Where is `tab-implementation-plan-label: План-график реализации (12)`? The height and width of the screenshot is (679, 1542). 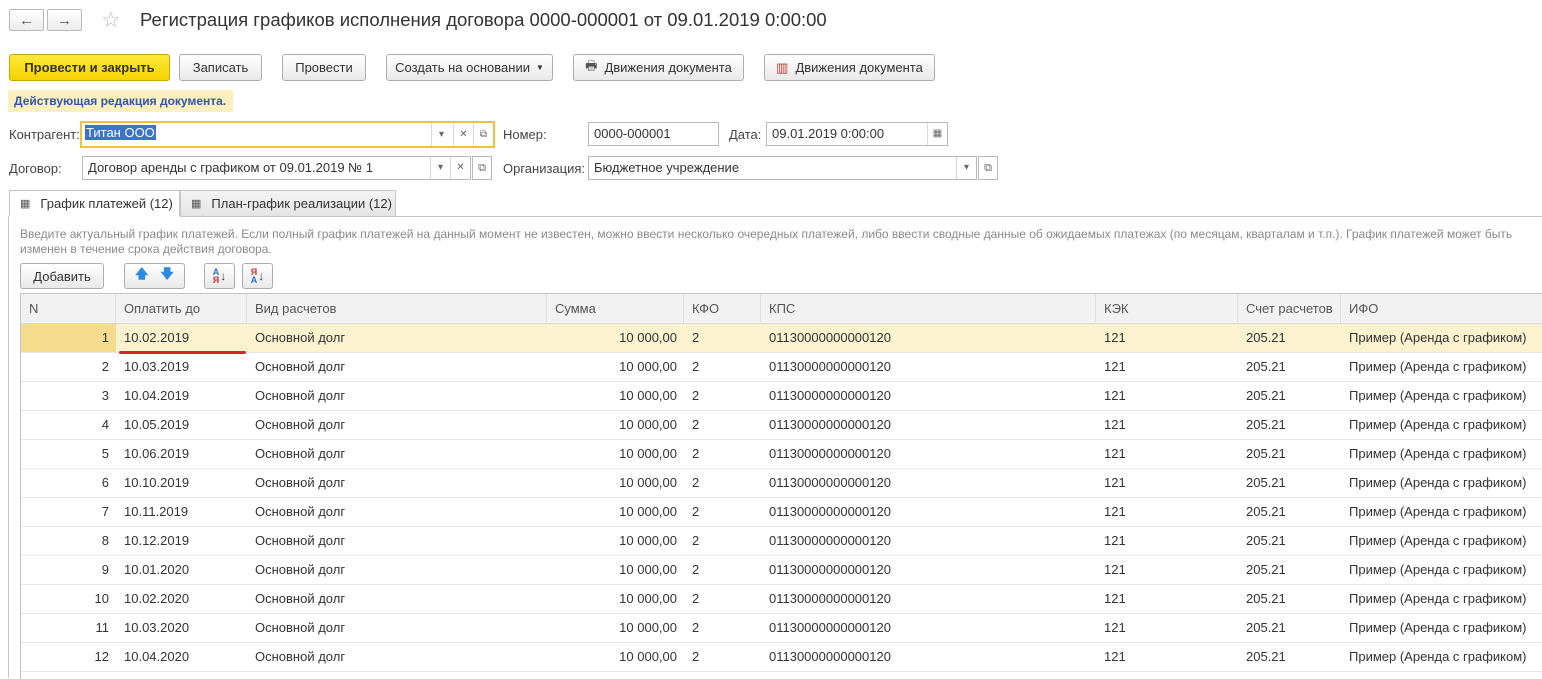 tab-implementation-plan-label: План-график реализации (12) is located at coordinates (301, 203).